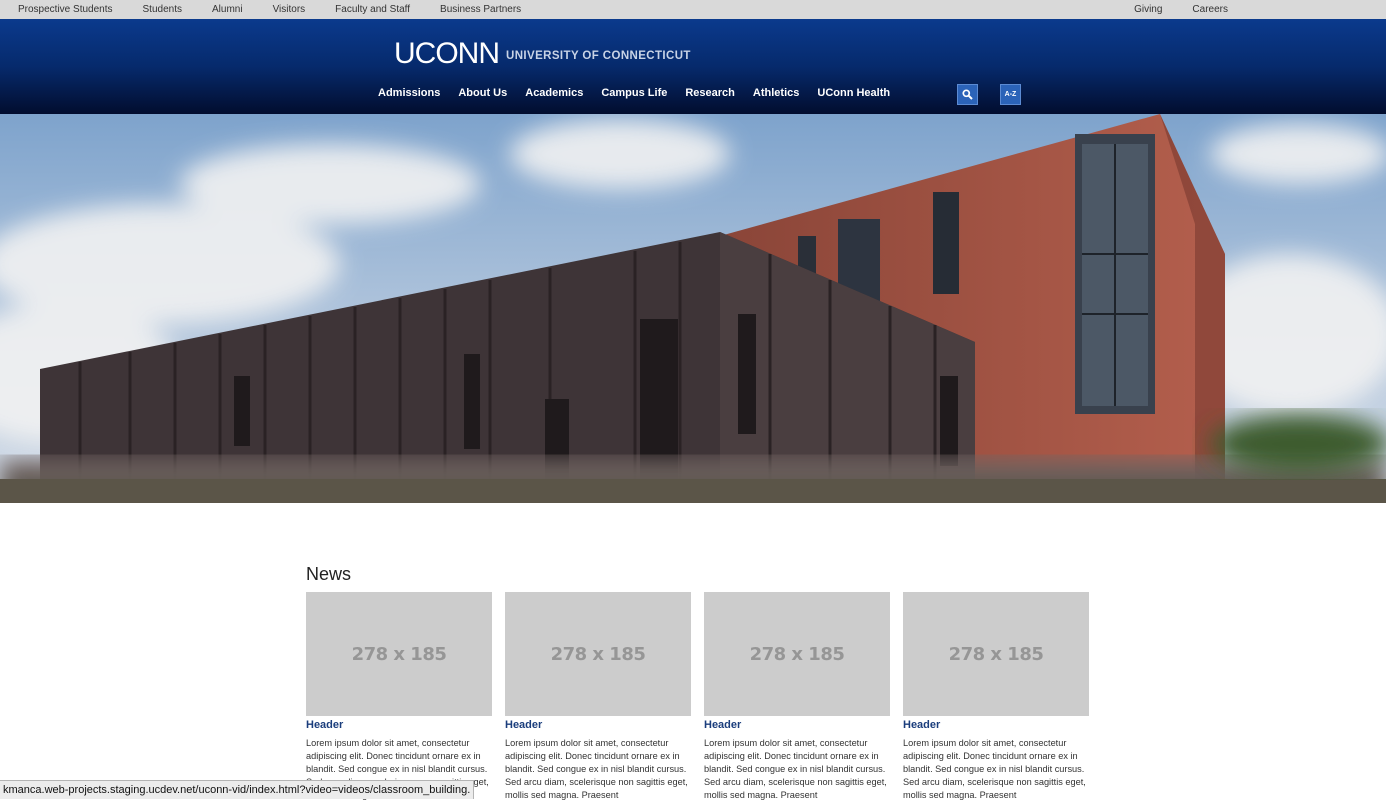 The height and width of the screenshot is (802, 1386). What do you see at coordinates (776, 93) in the screenshot?
I see `nav-athletics: Athletics` at bounding box center [776, 93].